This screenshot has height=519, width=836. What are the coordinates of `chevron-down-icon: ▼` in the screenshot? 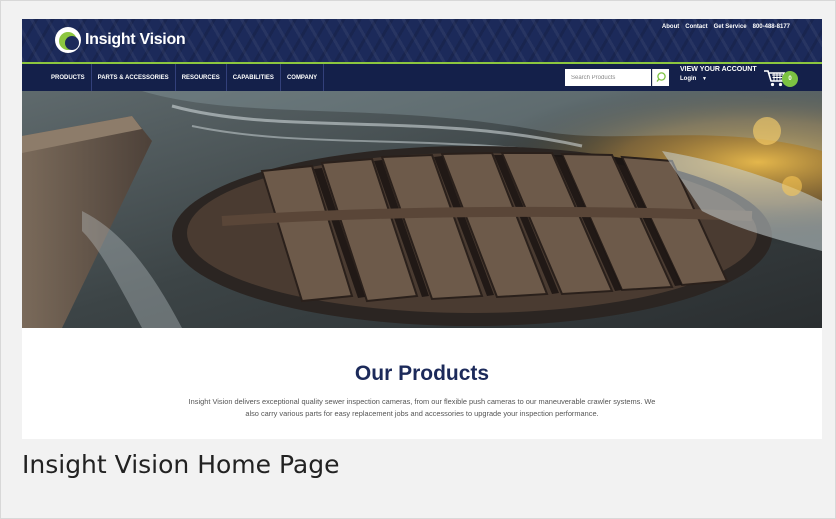 It's located at (704, 79).